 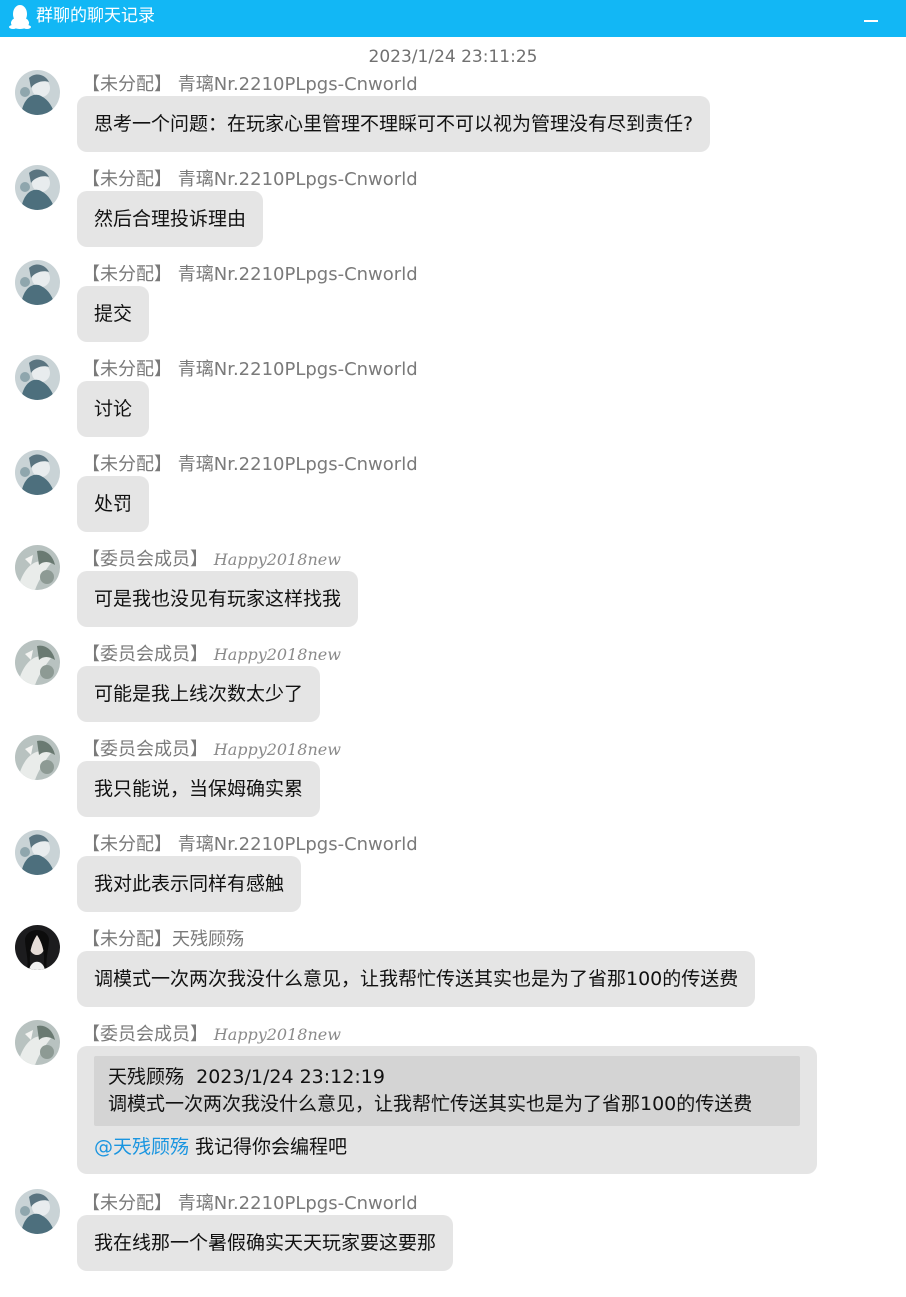 What do you see at coordinates (199, 789) in the screenshot?
I see `message-bubble: 我只能说，当保姆确实累` at bounding box center [199, 789].